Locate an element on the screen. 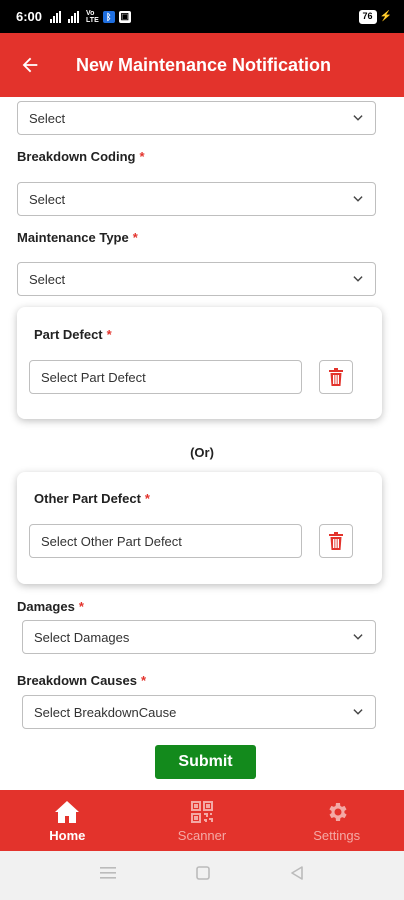 The height and width of the screenshot is (900, 404). breakdown-causes-value: Select BreakdownCause is located at coordinates (105, 712).